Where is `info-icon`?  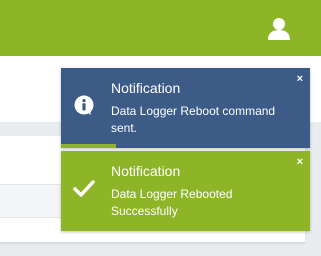 info-icon is located at coordinates (84, 105).